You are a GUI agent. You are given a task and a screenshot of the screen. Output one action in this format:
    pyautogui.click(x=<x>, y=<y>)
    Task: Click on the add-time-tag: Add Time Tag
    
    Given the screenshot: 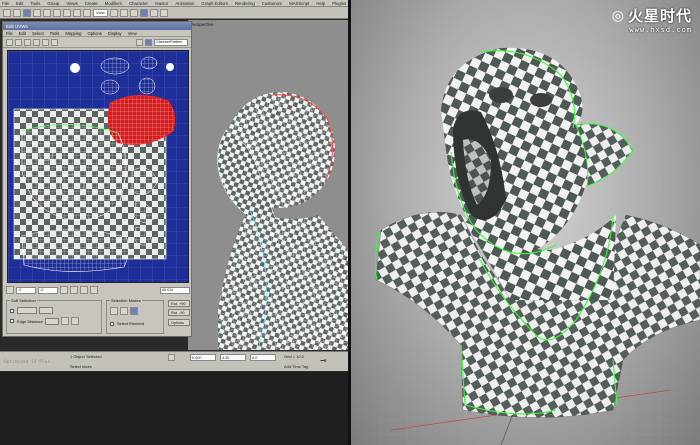 What is the action you would take?
    pyautogui.click(x=296, y=366)
    